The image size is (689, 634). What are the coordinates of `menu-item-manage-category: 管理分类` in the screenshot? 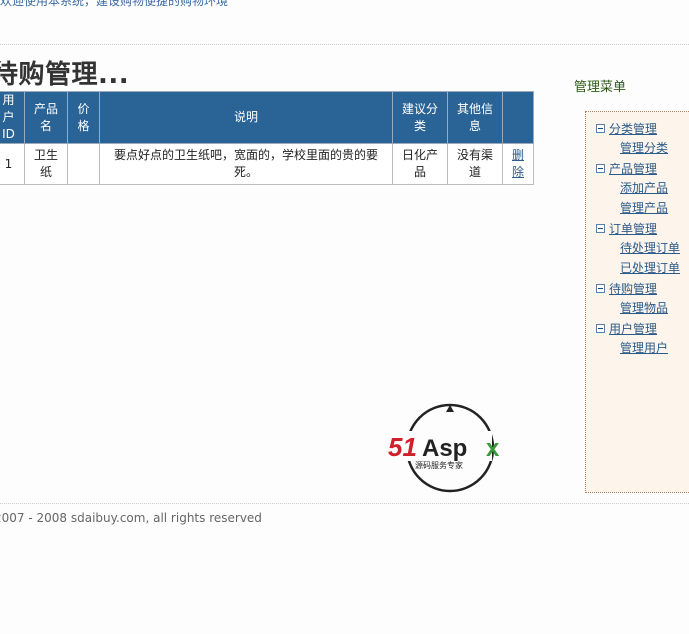 It's located at (644, 148).